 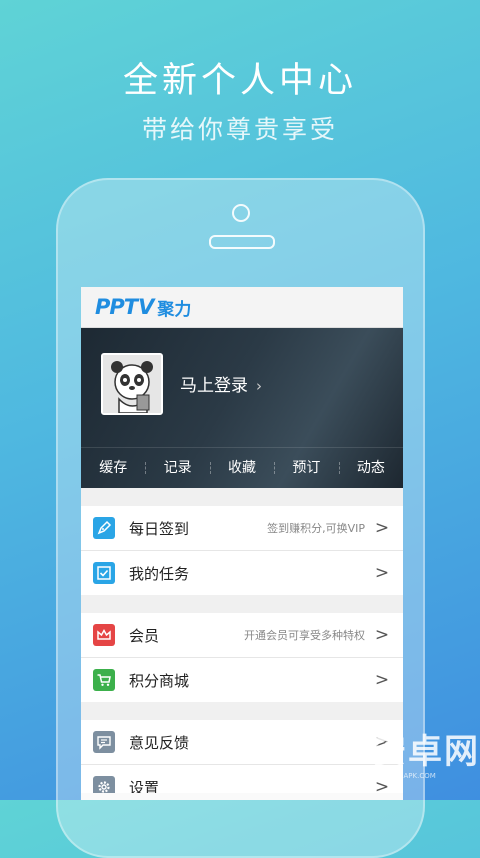 What do you see at coordinates (177, 468) in the screenshot?
I see `tab-history: 记录` at bounding box center [177, 468].